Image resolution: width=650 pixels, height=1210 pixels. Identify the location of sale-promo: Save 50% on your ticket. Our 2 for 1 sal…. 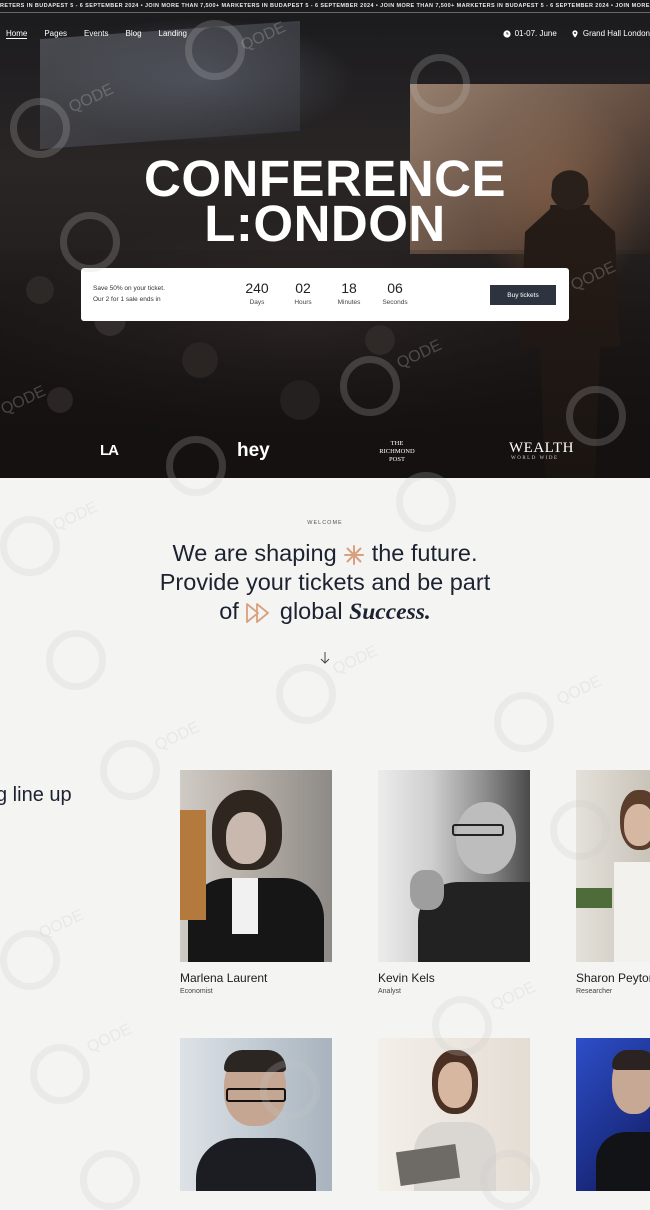
(129, 294).